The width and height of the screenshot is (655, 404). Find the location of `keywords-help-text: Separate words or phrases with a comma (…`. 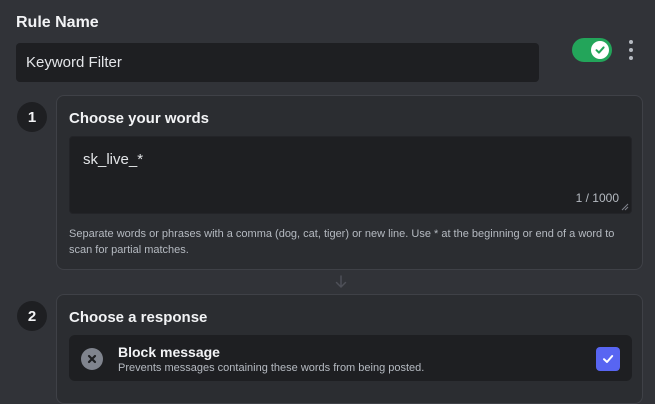

keywords-help-text: Separate words or phrases with a comma (… is located at coordinates (342, 242).